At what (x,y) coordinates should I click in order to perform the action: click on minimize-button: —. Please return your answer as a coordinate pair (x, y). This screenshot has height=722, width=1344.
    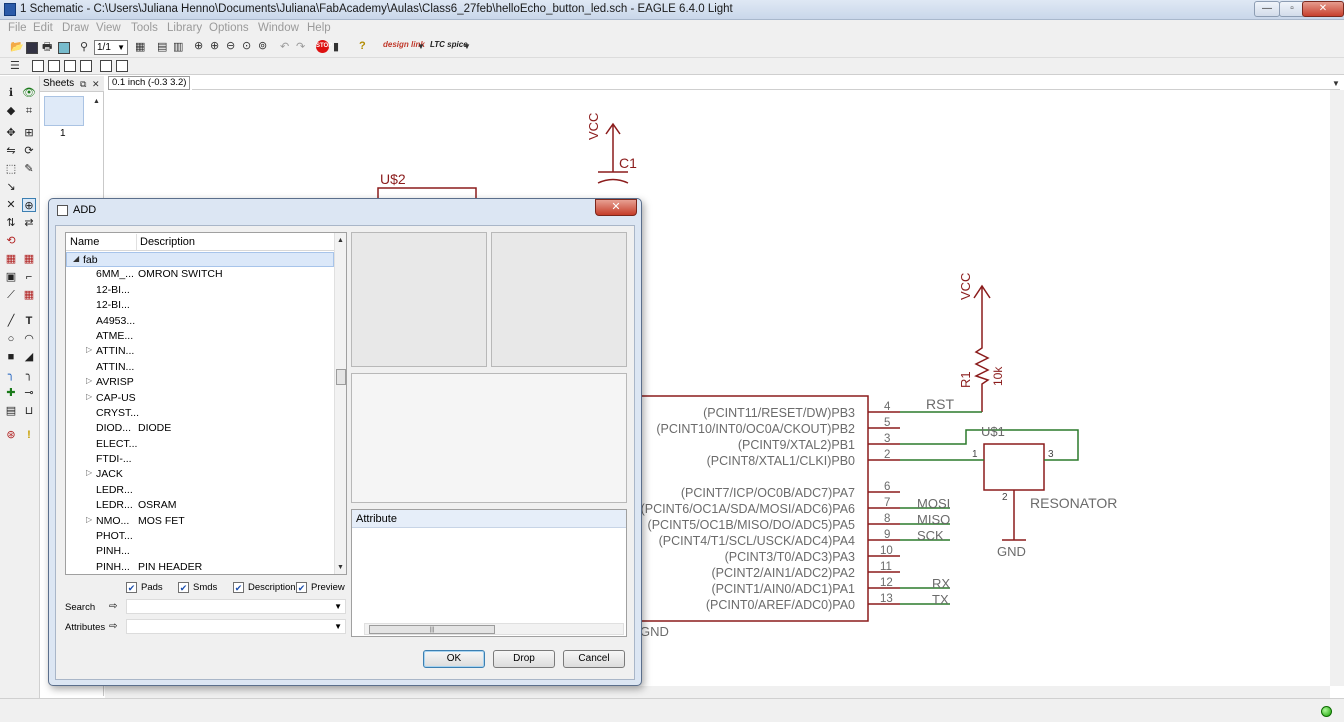
    Looking at the image, I should click on (1267, 9).